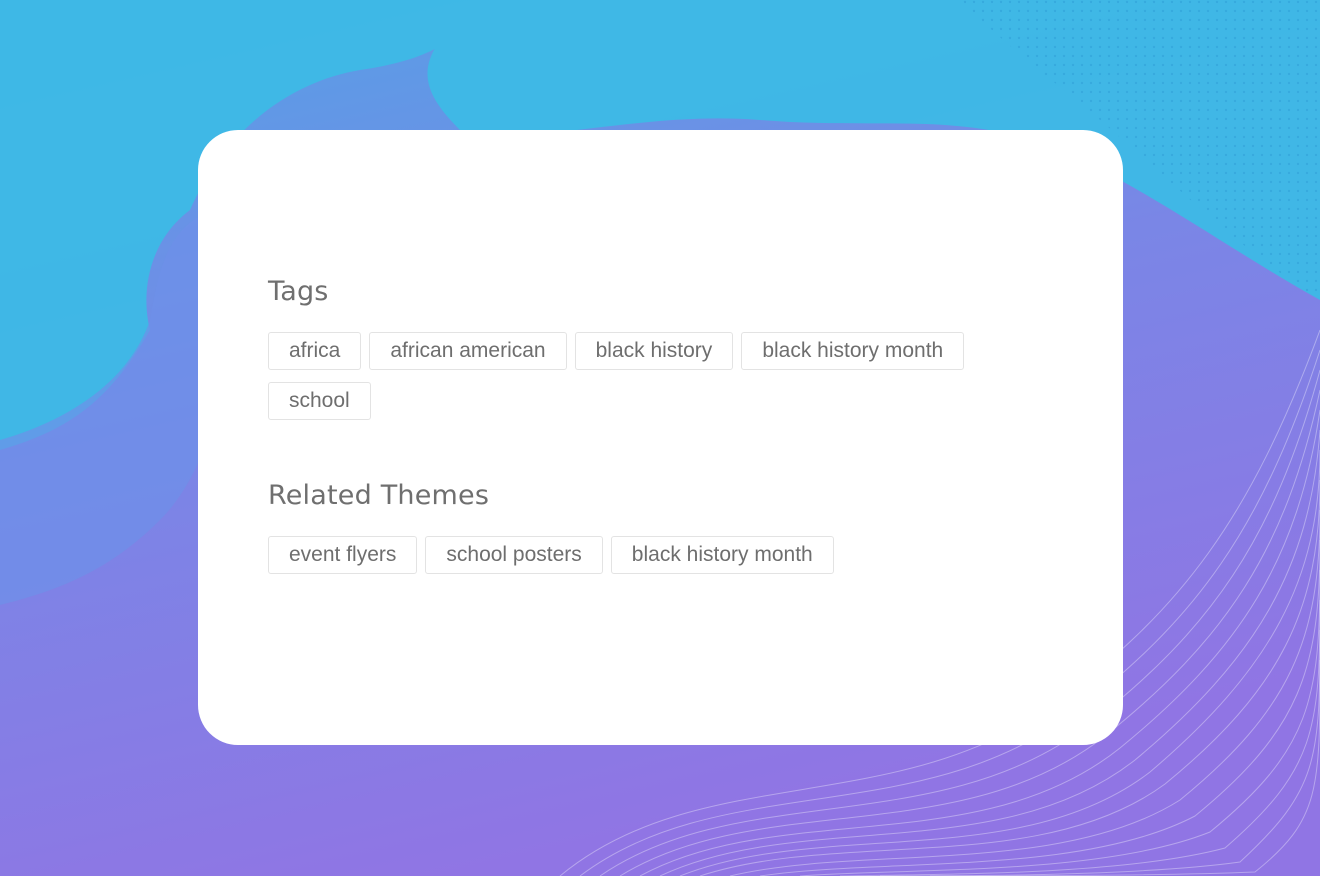 Image resolution: width=1320 pixels, height=876 pixels. What do you see at coordinates (654, 351) in the screenshot?
I see `tag-black-history: black history` at bounding box center [654, 351].